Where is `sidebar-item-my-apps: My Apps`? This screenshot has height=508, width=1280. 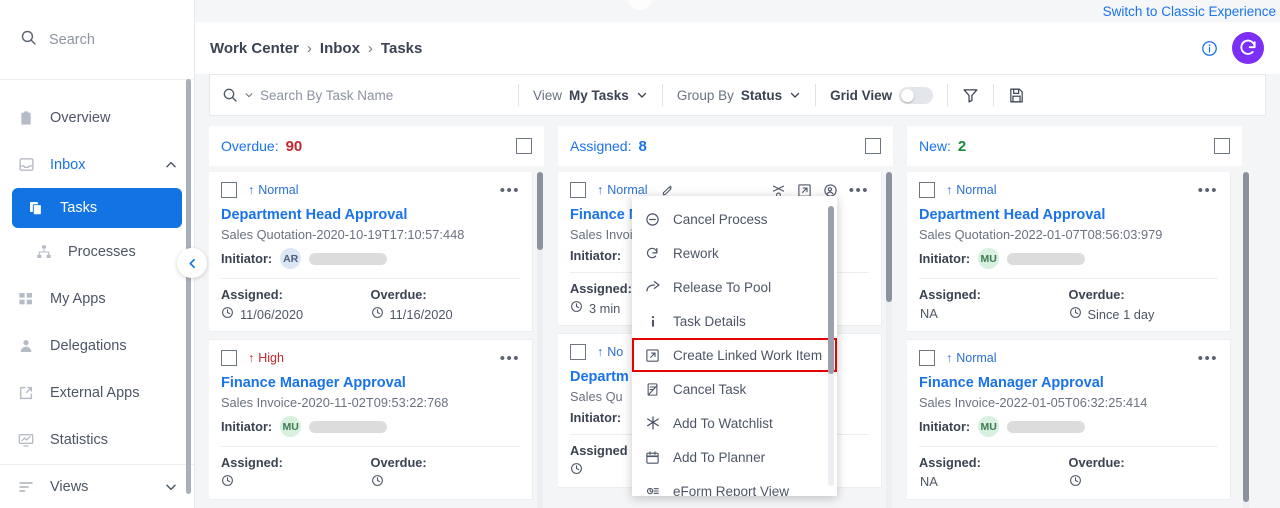
sidebar-item-my-apps: My Apps is located at coordinates (97, 298).